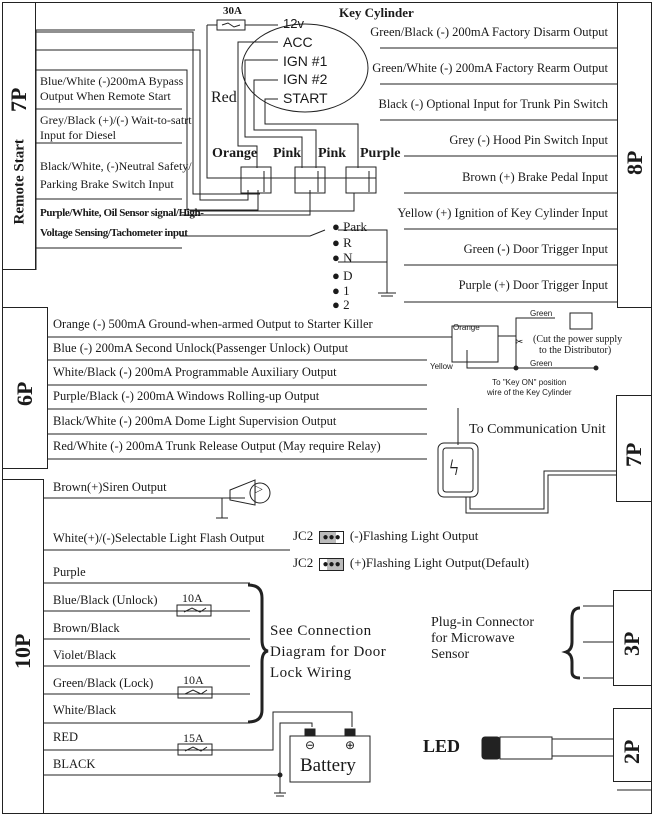  I want to click on wire-10p-siren: Brown(+)Siren Output, so click(110, 487).